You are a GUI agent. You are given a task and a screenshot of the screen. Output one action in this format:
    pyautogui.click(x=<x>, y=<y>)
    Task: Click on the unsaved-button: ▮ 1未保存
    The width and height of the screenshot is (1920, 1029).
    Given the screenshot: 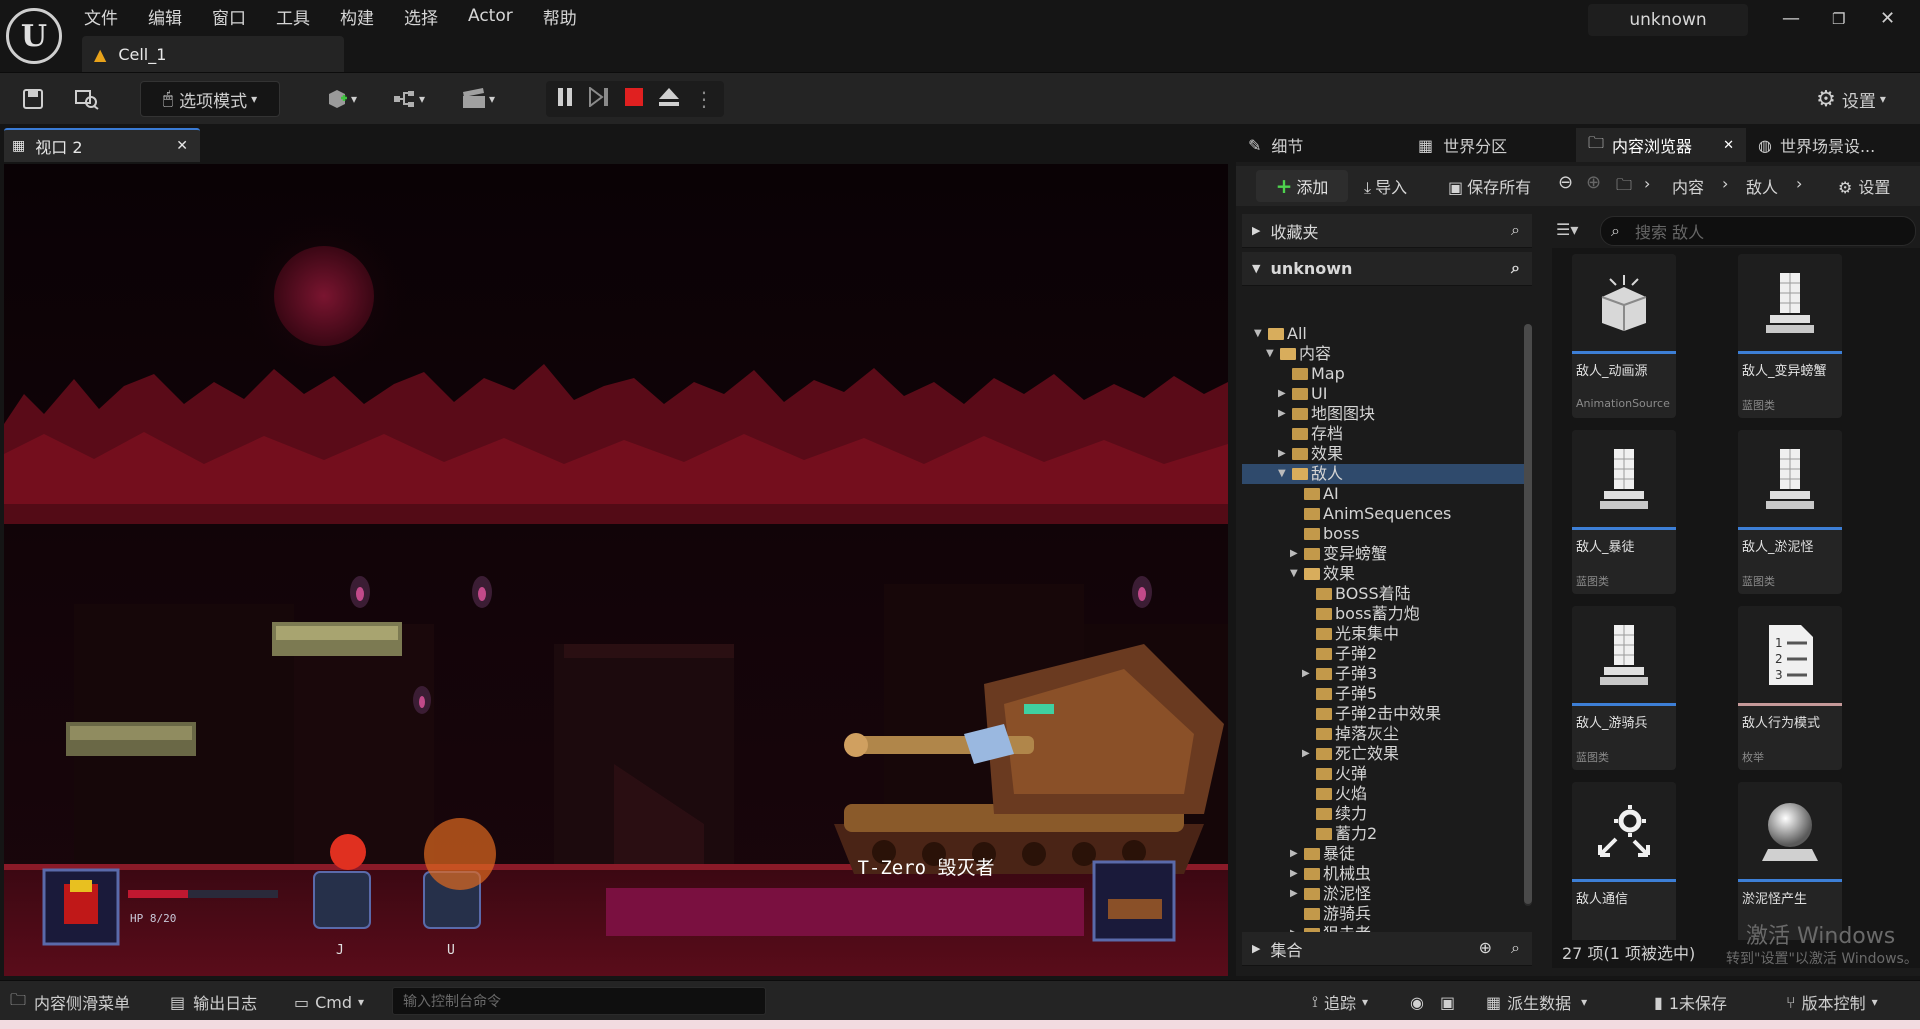 What is the action you would take?
    pyautogui.click(x=1690, y=1002)
    